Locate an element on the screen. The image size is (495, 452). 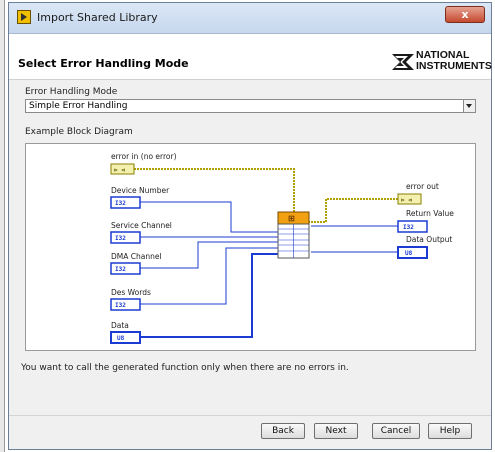
error-mode-dropdown: Simple Error Handling is located at coordinates (250, 106).